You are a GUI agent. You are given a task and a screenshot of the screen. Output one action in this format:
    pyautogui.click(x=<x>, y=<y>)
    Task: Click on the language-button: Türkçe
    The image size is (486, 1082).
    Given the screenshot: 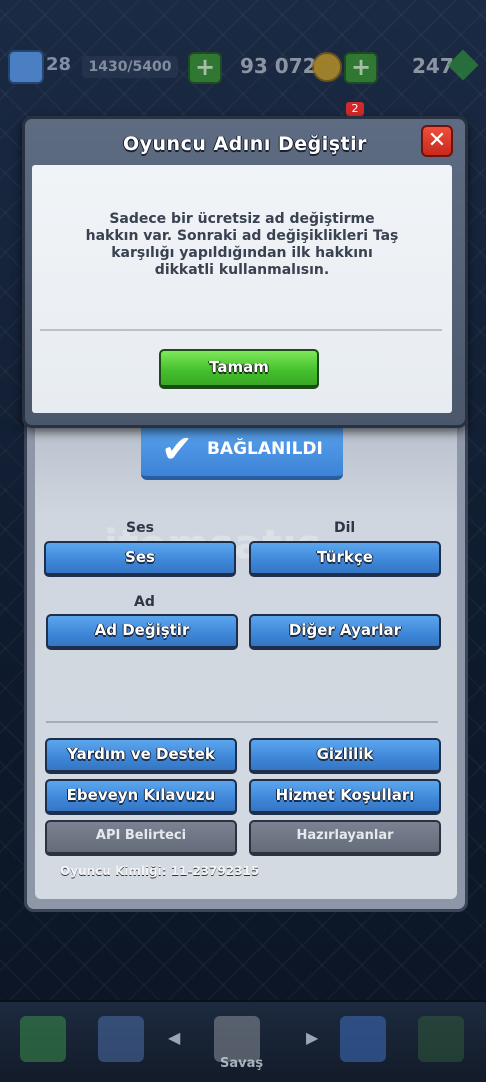 What is the action you would take?
    pyautogui.click(x=345, y=559)
    